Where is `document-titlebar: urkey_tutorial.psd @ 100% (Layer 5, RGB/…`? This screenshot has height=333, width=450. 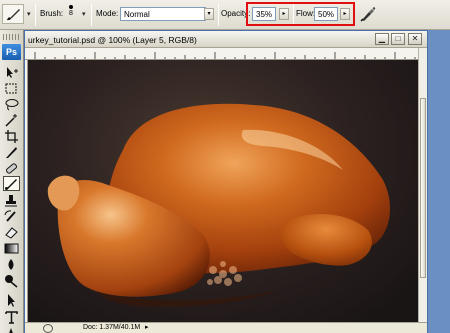
document-titlebar: urkey_tutorial.psd @ 100% (Layer 5, RGB/… is located at coordinates (226, 39).